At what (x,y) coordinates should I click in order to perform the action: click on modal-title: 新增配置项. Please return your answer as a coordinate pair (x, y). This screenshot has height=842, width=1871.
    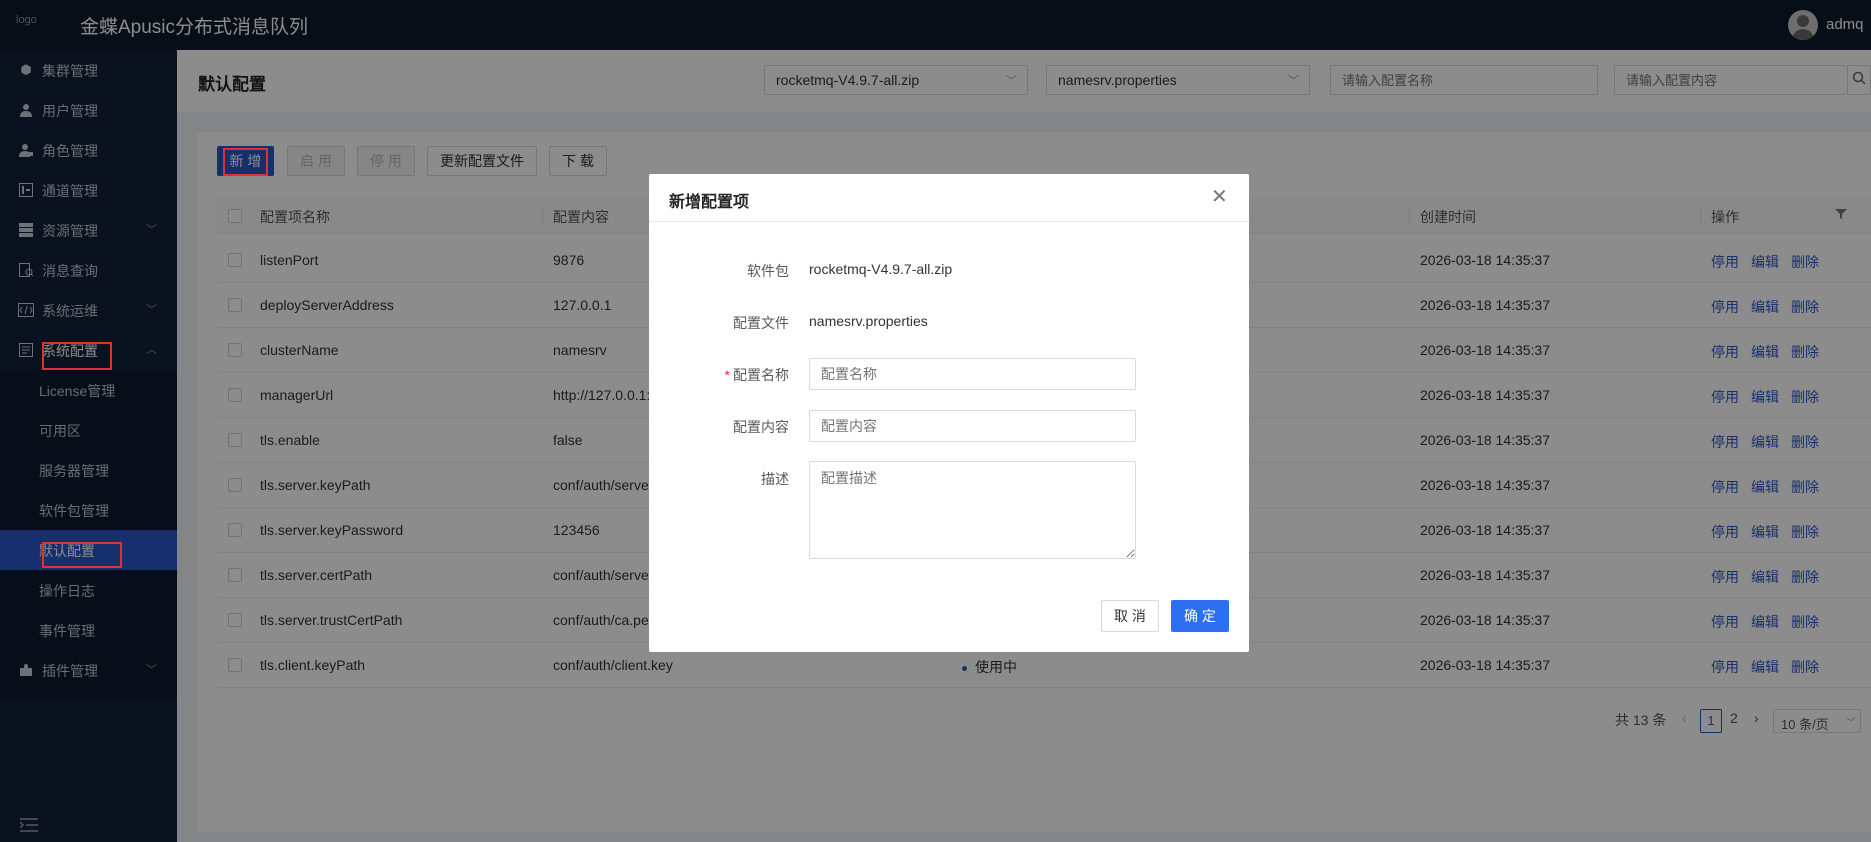
    Looking at the image, I should click on (709, 202).